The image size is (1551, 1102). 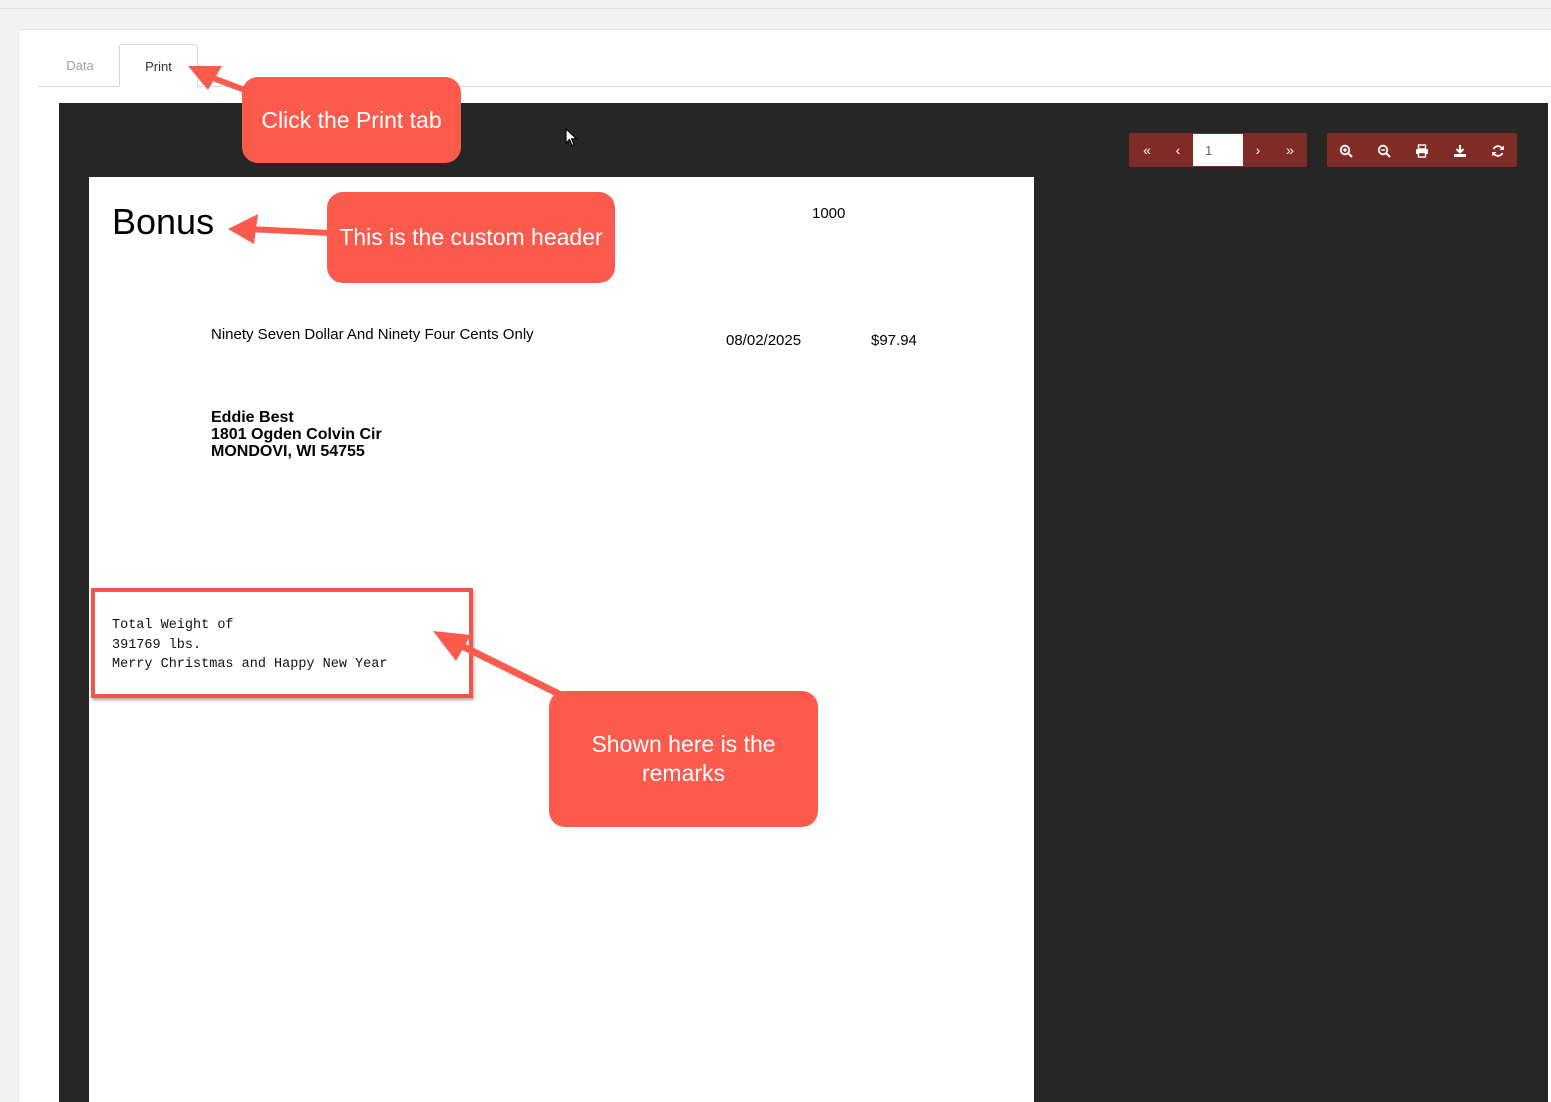 I want to click on print-icon, so click(x=1422, y=151).